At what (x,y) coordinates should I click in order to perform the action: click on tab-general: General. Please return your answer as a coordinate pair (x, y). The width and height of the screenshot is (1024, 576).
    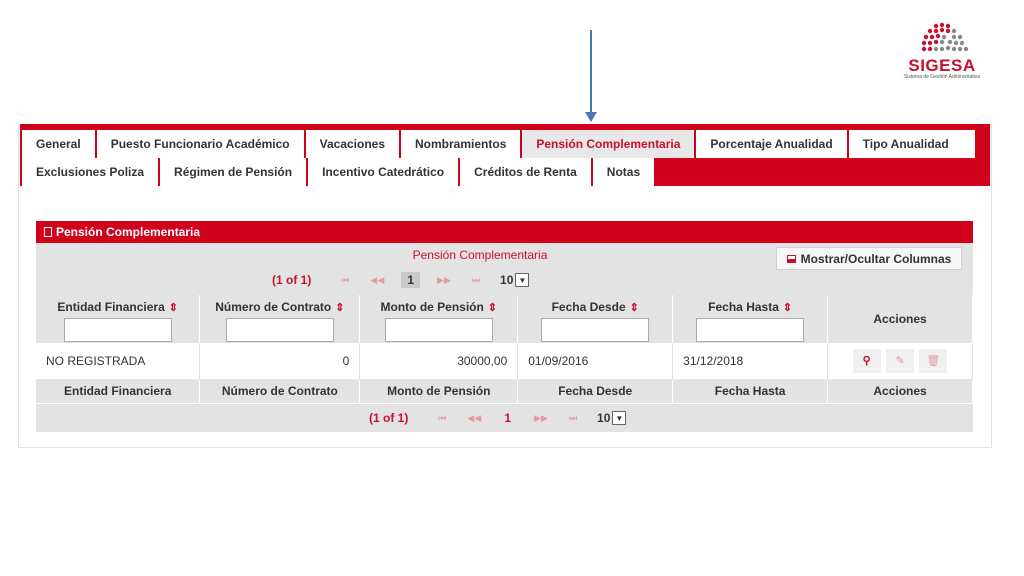
    Looking at the image, I should click on (59, 144).